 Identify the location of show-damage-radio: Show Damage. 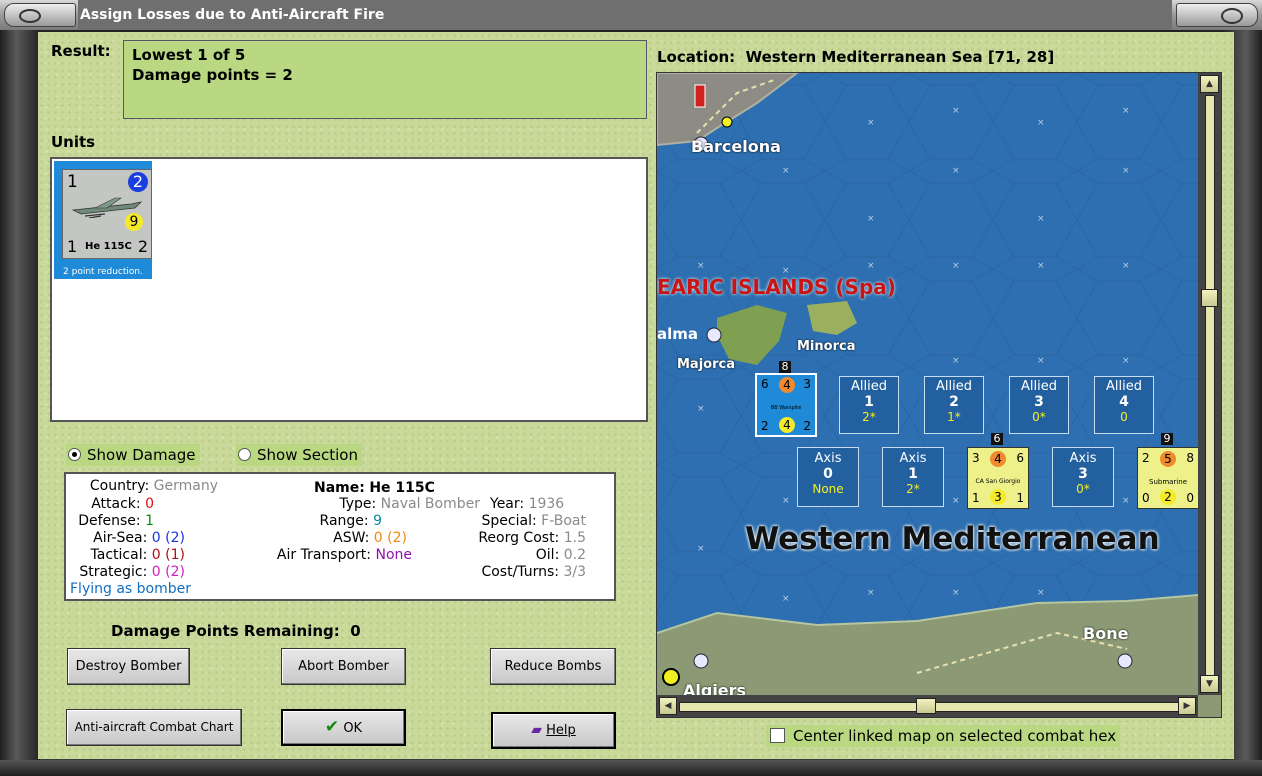
(133, 455).